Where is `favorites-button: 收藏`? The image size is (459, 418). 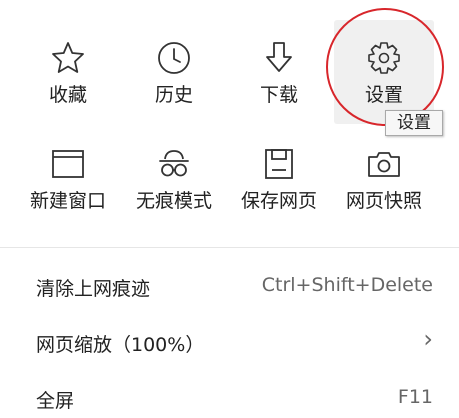 favorites-button: 收藏 is located at coordinates (68, 73).